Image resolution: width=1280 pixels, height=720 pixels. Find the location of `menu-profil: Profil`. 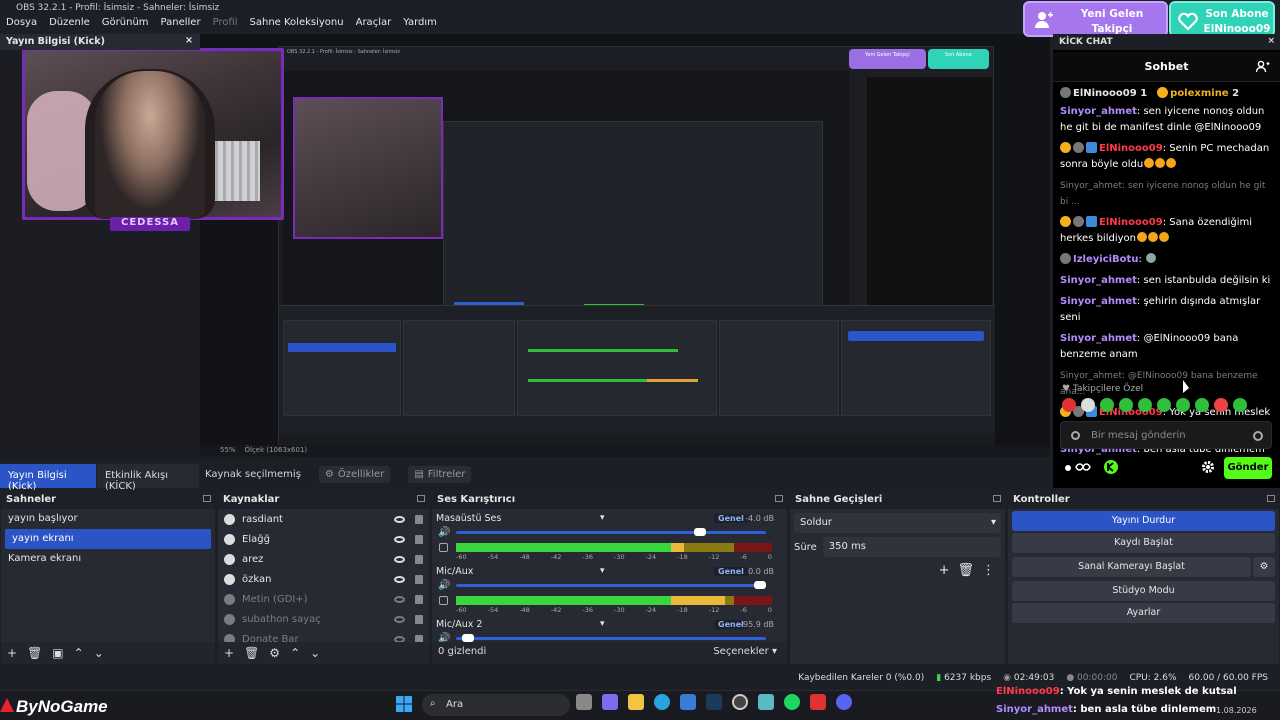

menu-profil: Profil is located at coordinates (225, 25).